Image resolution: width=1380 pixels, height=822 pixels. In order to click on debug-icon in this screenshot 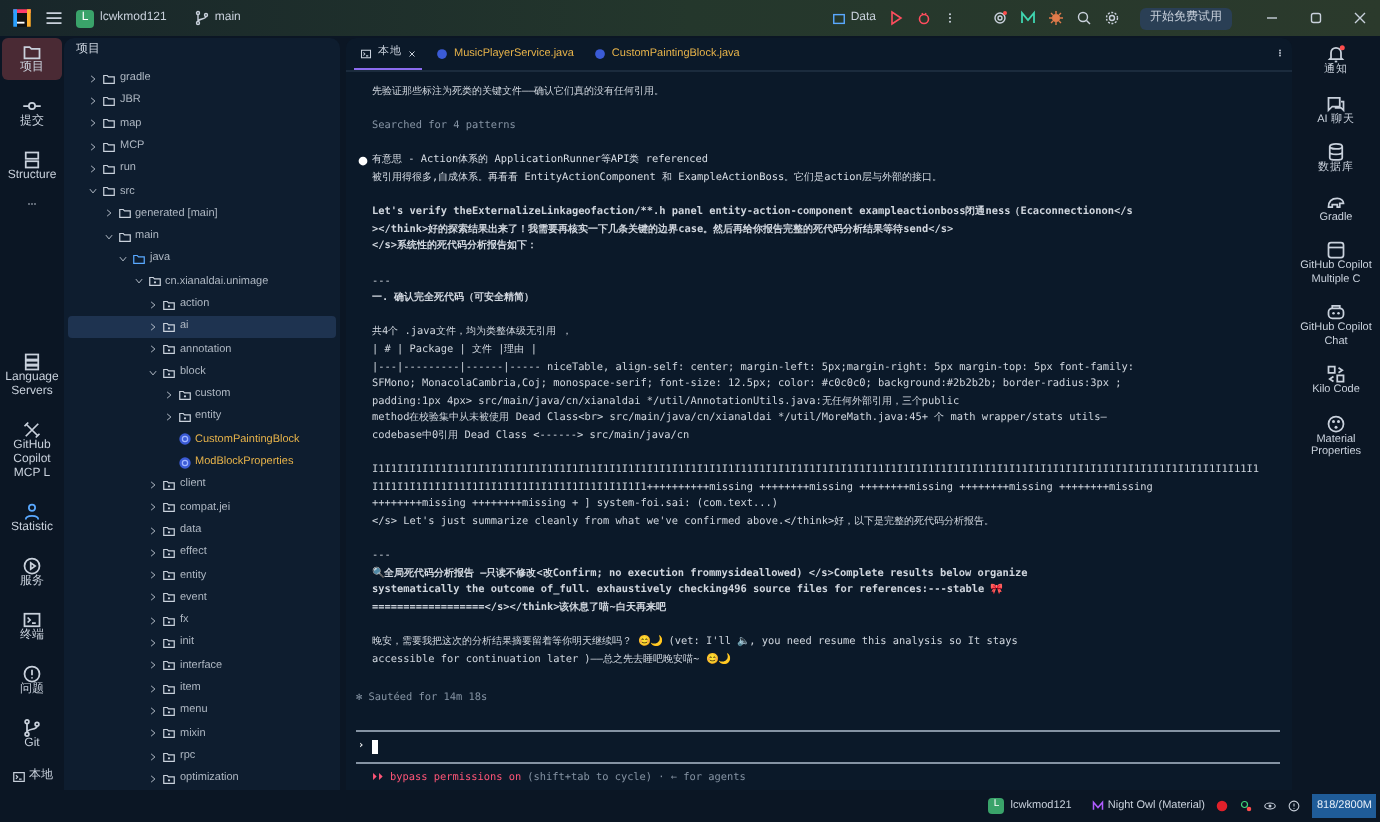, I will do `click(924, 18)`.